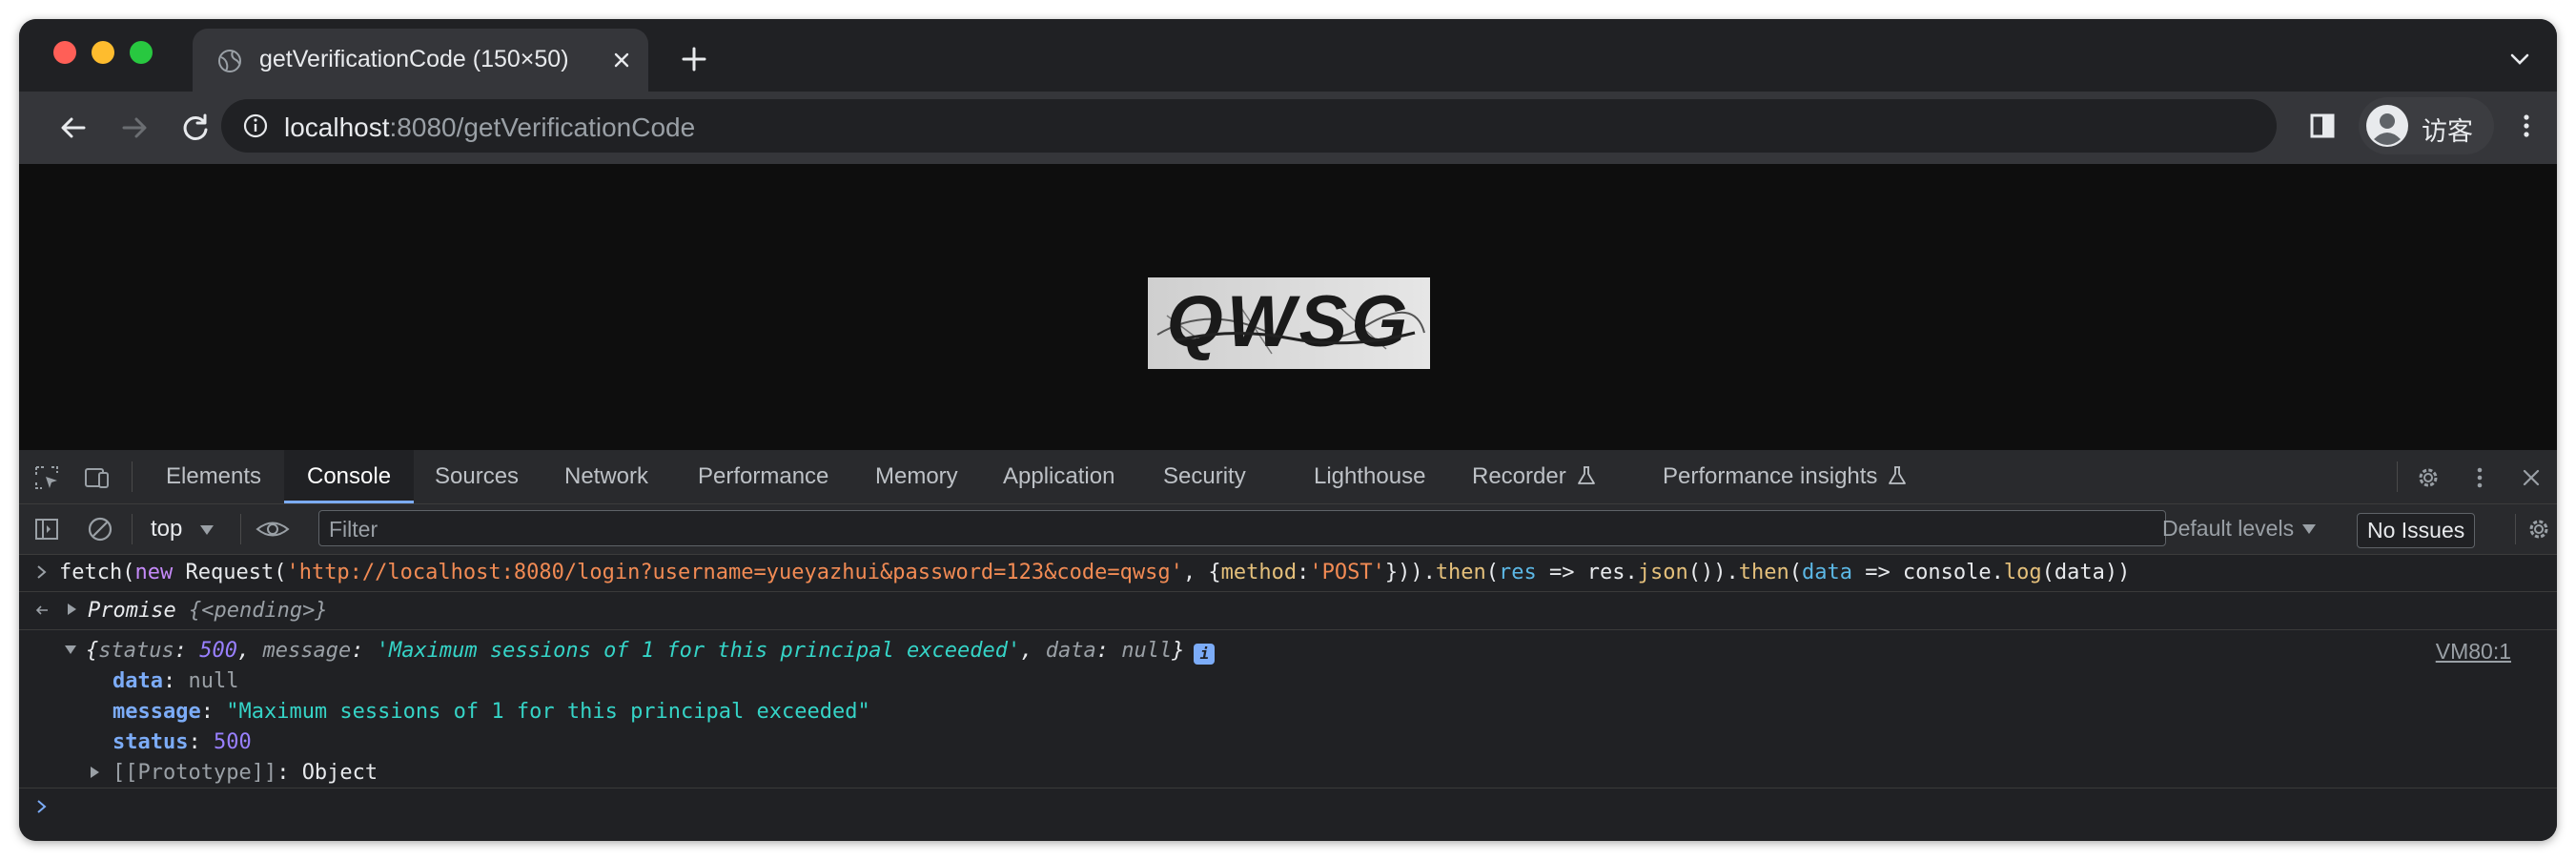 The width and height of the screenshot is (2576, 860). What do you see at coordinates (176, 681) in the screenshot?
I see `prop-data: data: null` at bounding box center [176, 681].